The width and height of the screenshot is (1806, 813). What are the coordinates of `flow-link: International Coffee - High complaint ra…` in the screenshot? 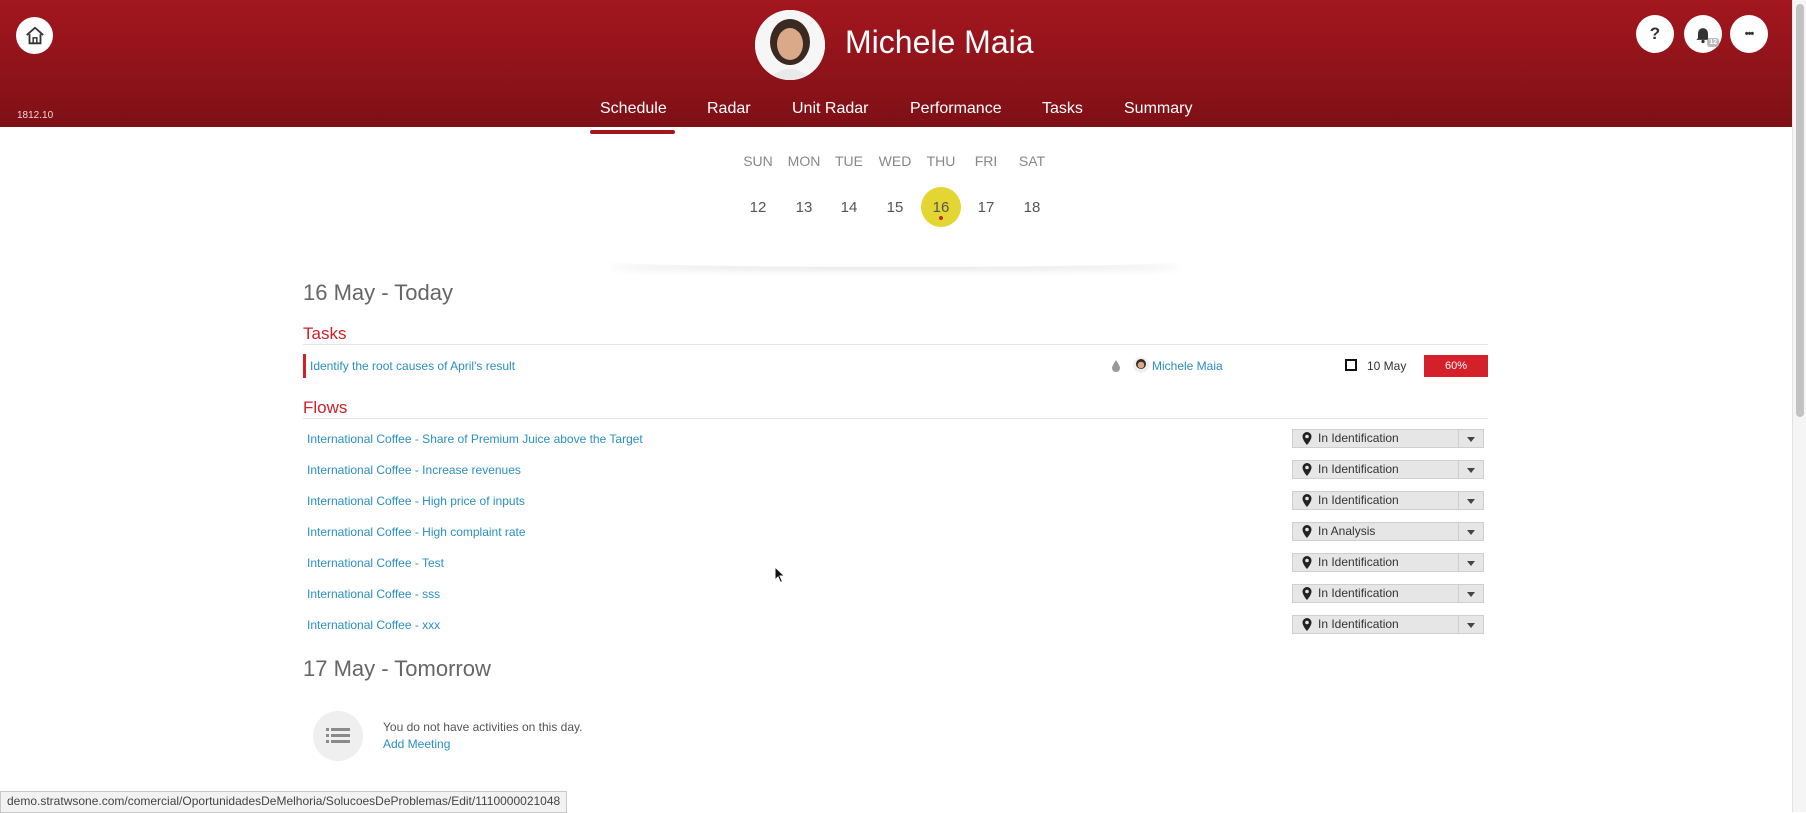 It's located at (416, 532).